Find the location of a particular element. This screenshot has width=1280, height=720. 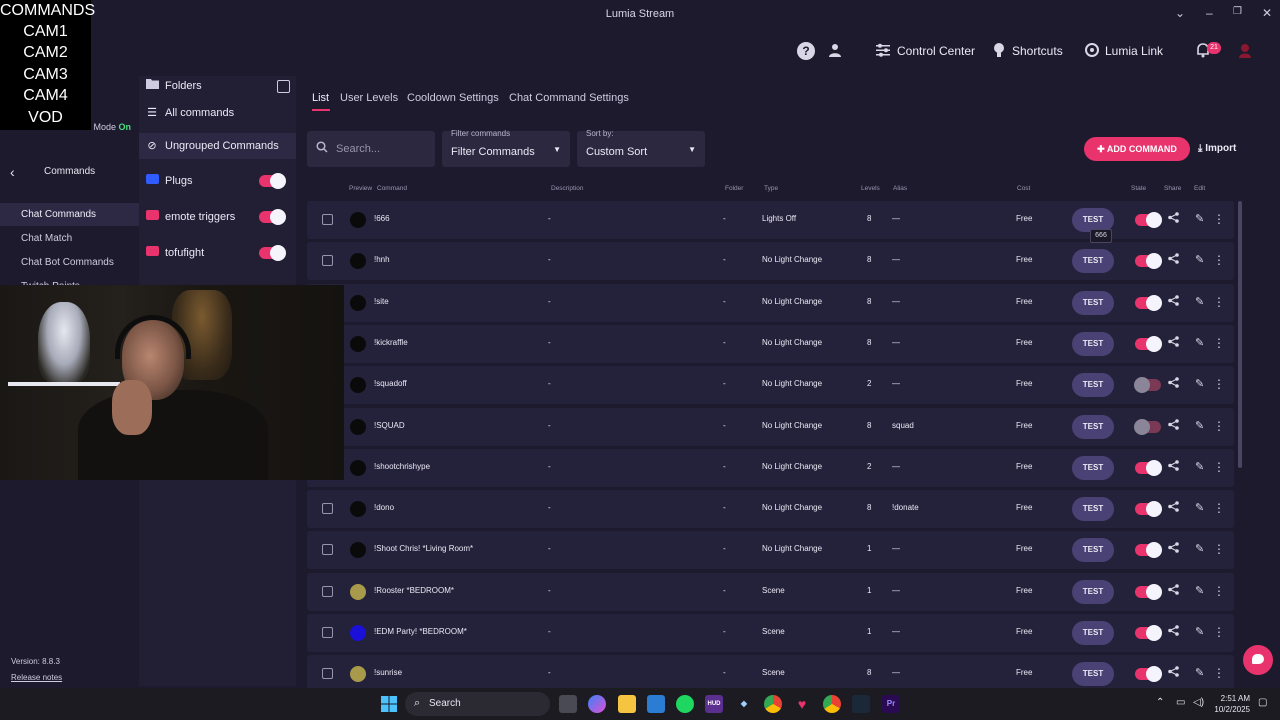

chevron-down-icon: ⌄ is located at coordinates (1180, 13).